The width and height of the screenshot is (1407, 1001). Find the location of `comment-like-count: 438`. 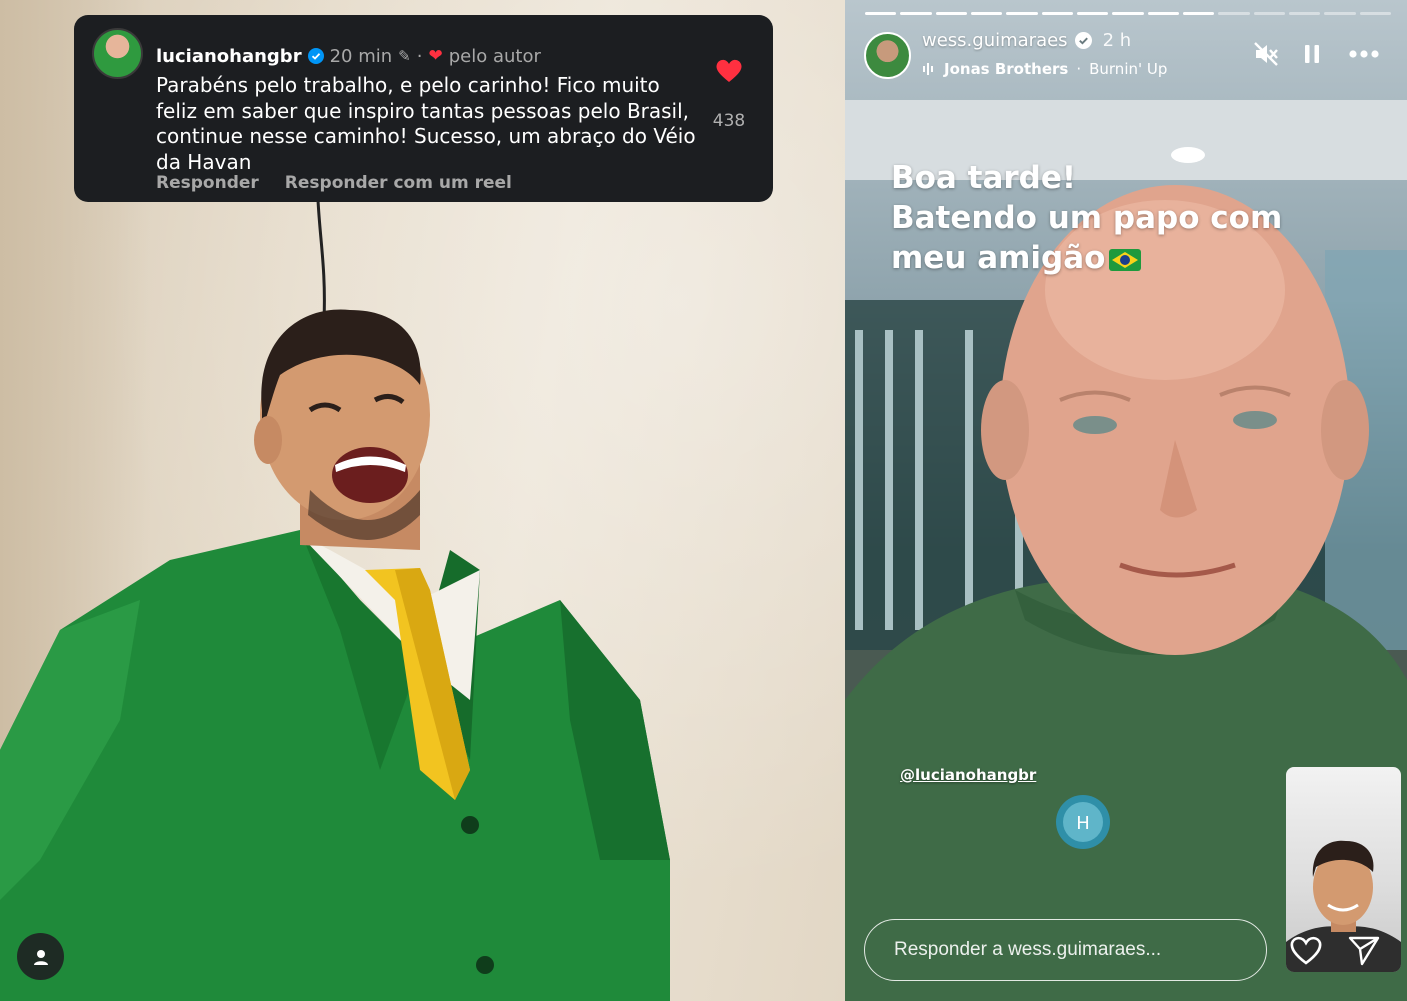

comment-like-count: 438 is located at coordinates (729, 121).